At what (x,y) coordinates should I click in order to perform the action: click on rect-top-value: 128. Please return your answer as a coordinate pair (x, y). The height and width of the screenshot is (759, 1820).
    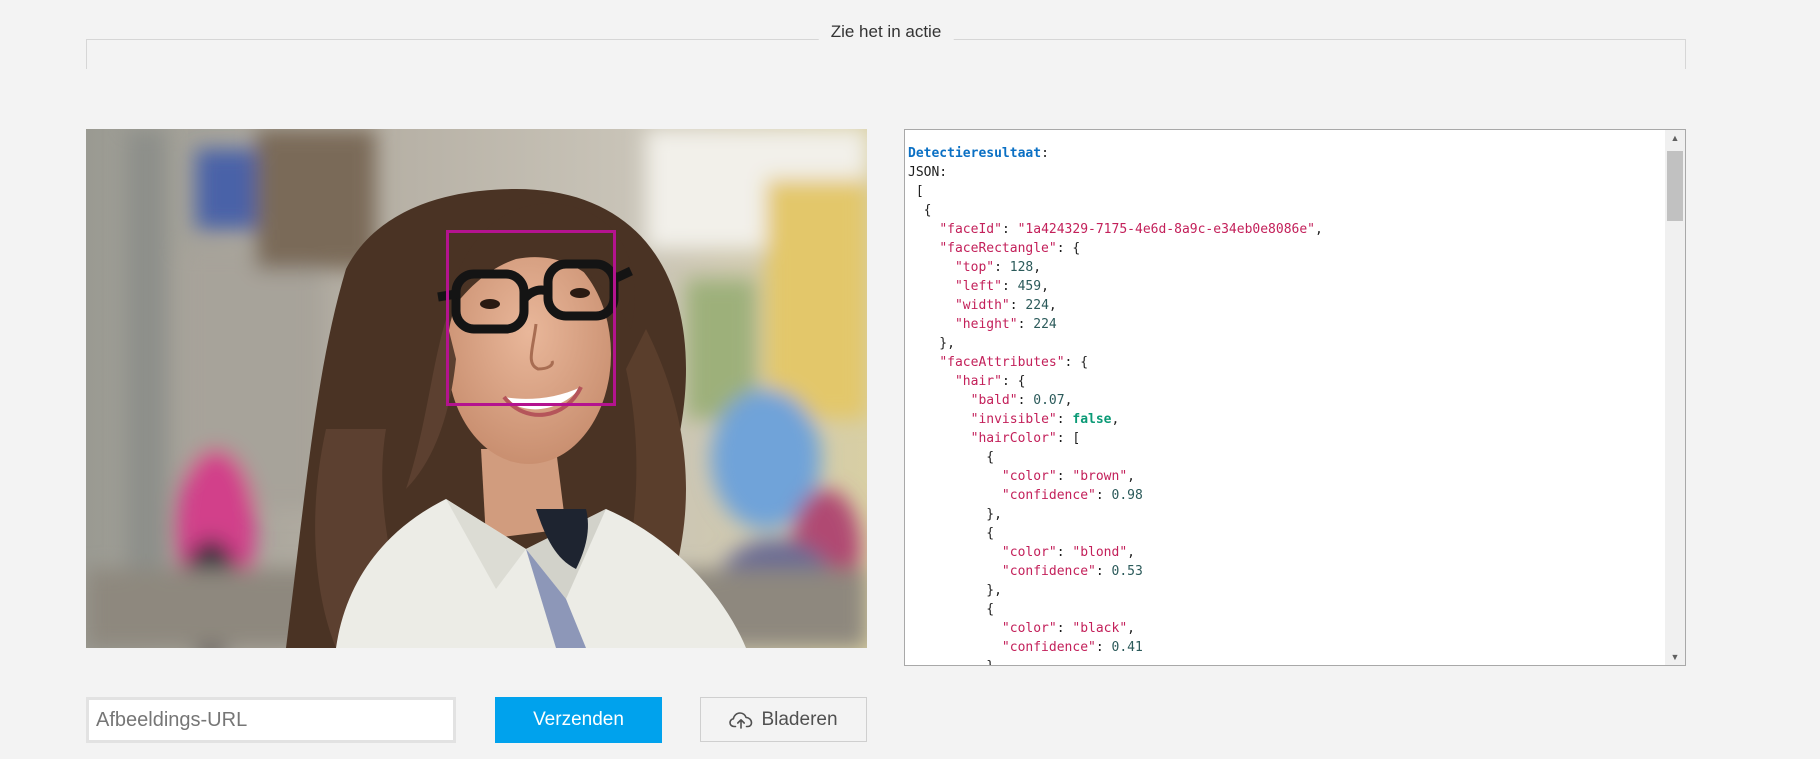
    Looking at the image, I should click on (1021, 267).